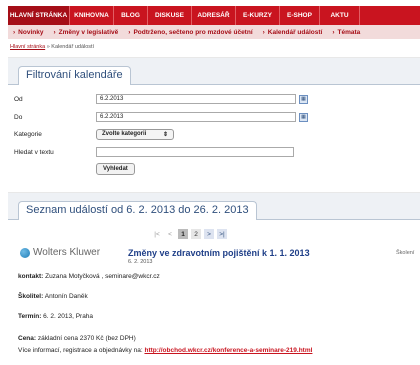 Image resolution: width=420 pixels, height=365 pixels. I want to click on wolters-kluwer-logo: Wolters Kluwer, so click(60, 252).